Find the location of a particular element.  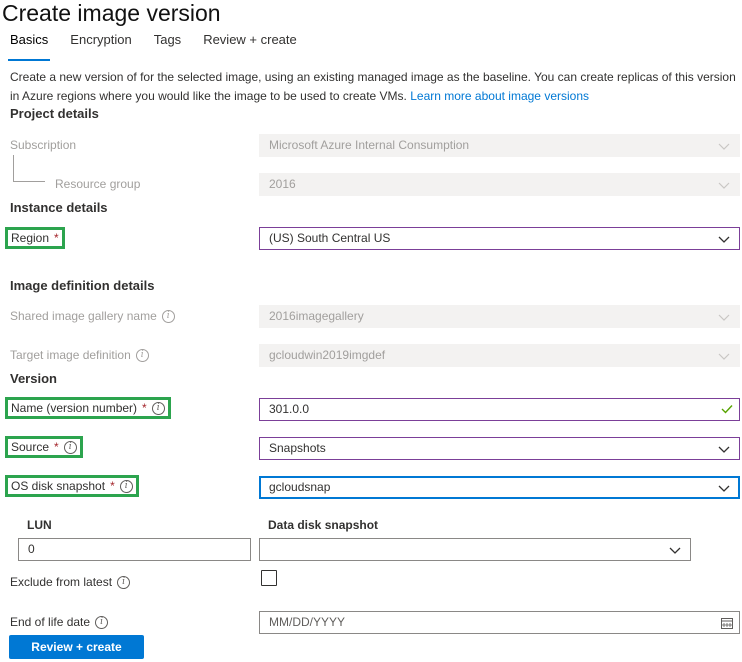

subscription-label: Subscription is located at coordinates (43, 145).